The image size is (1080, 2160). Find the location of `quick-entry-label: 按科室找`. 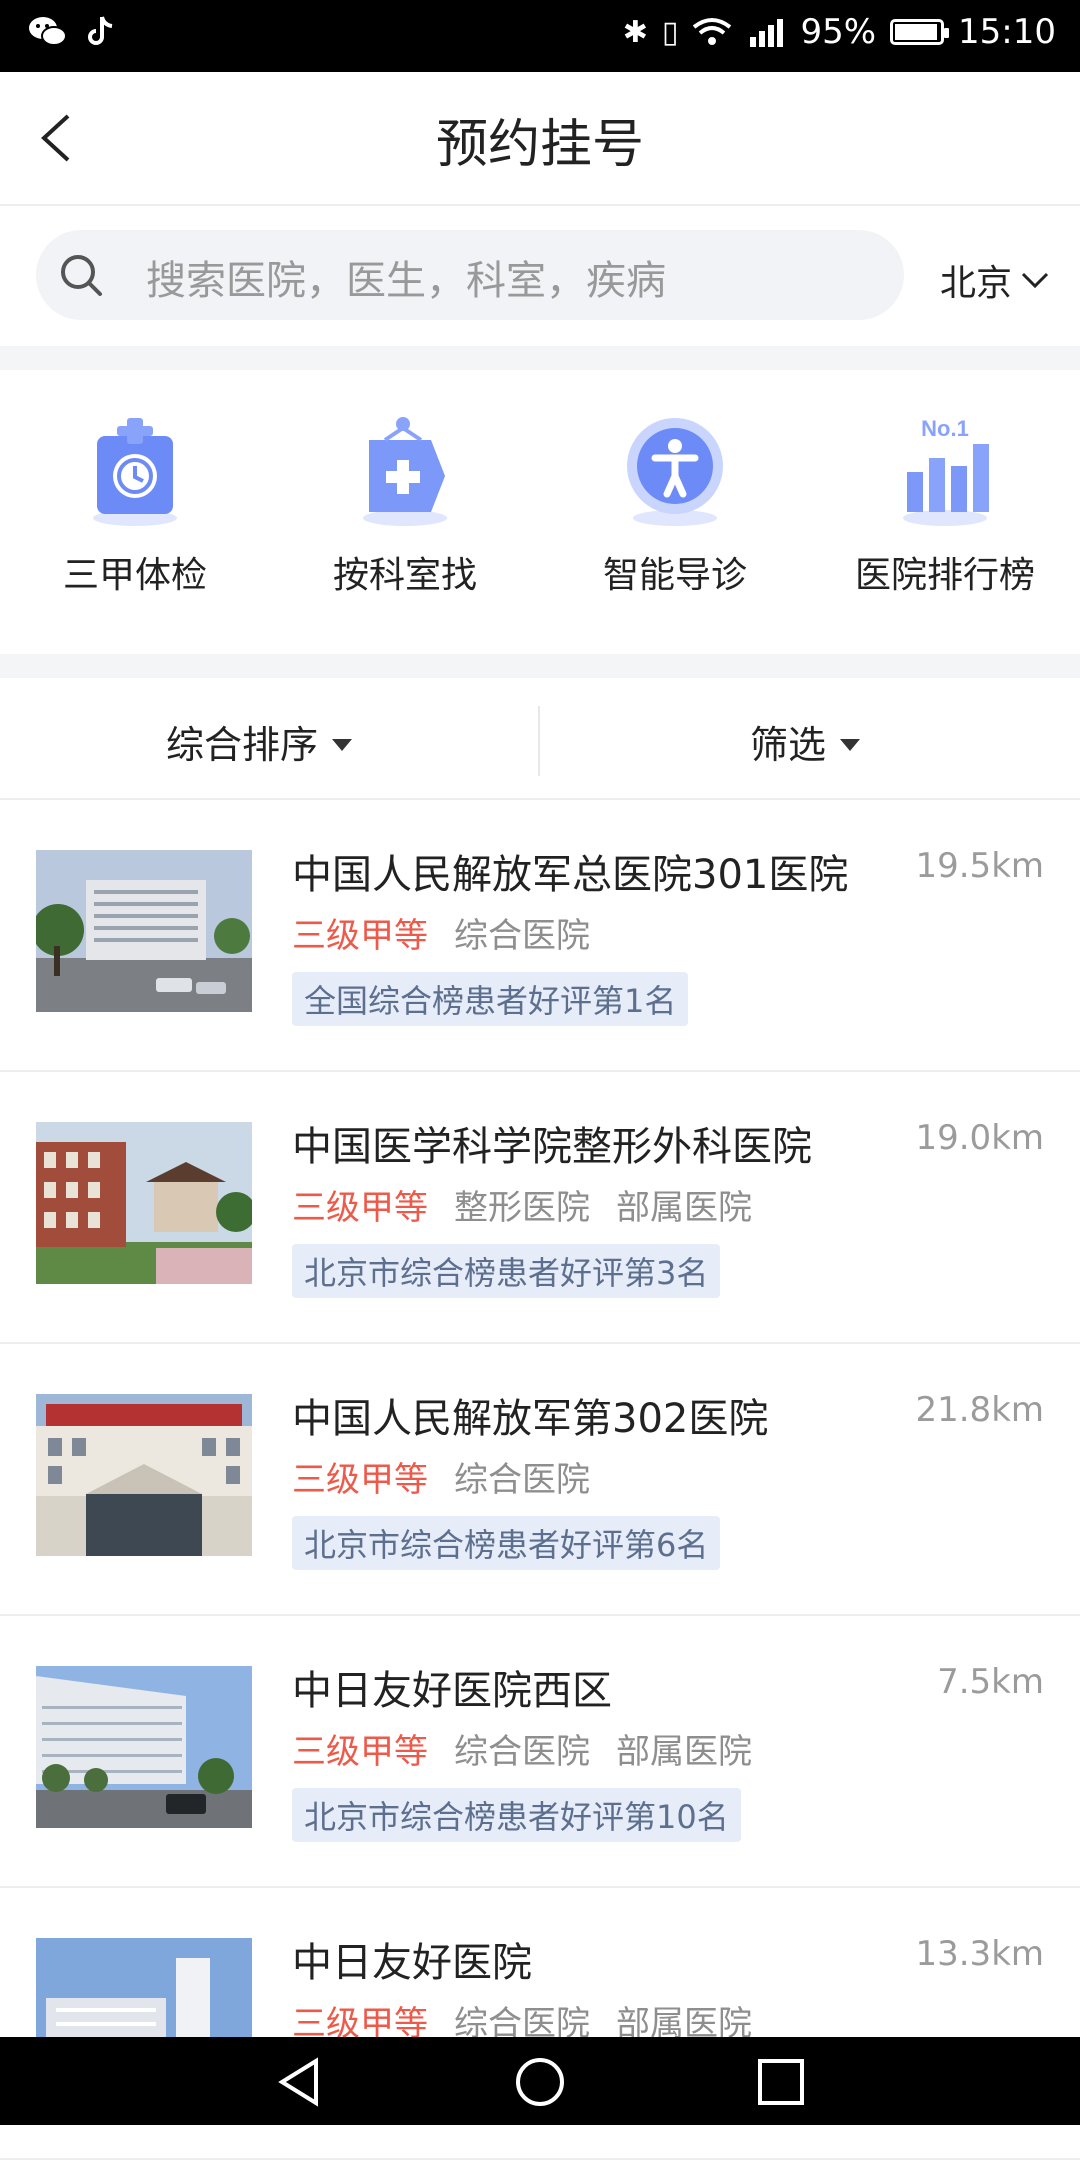

quick-entry-label: 按科室找 is located at coordinates (404, 575).